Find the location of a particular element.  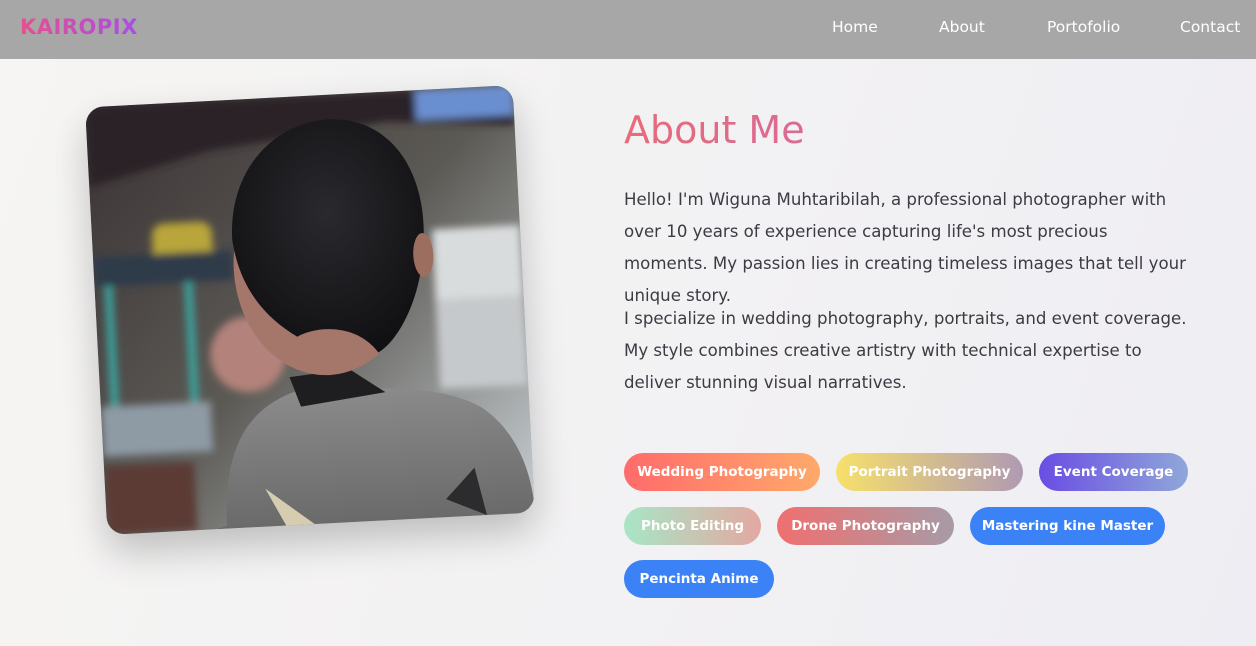

logo: KAIROPIX is located at coordinates (79, 27).